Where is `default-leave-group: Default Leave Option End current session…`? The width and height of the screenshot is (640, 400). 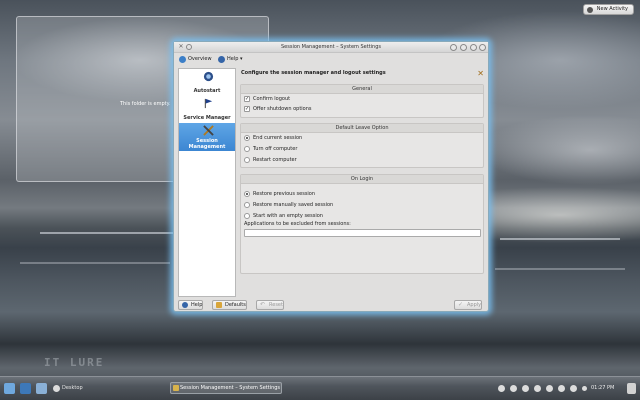
default-leave-group: Default Leave Option End current session… is located at coordinates (362, 145).